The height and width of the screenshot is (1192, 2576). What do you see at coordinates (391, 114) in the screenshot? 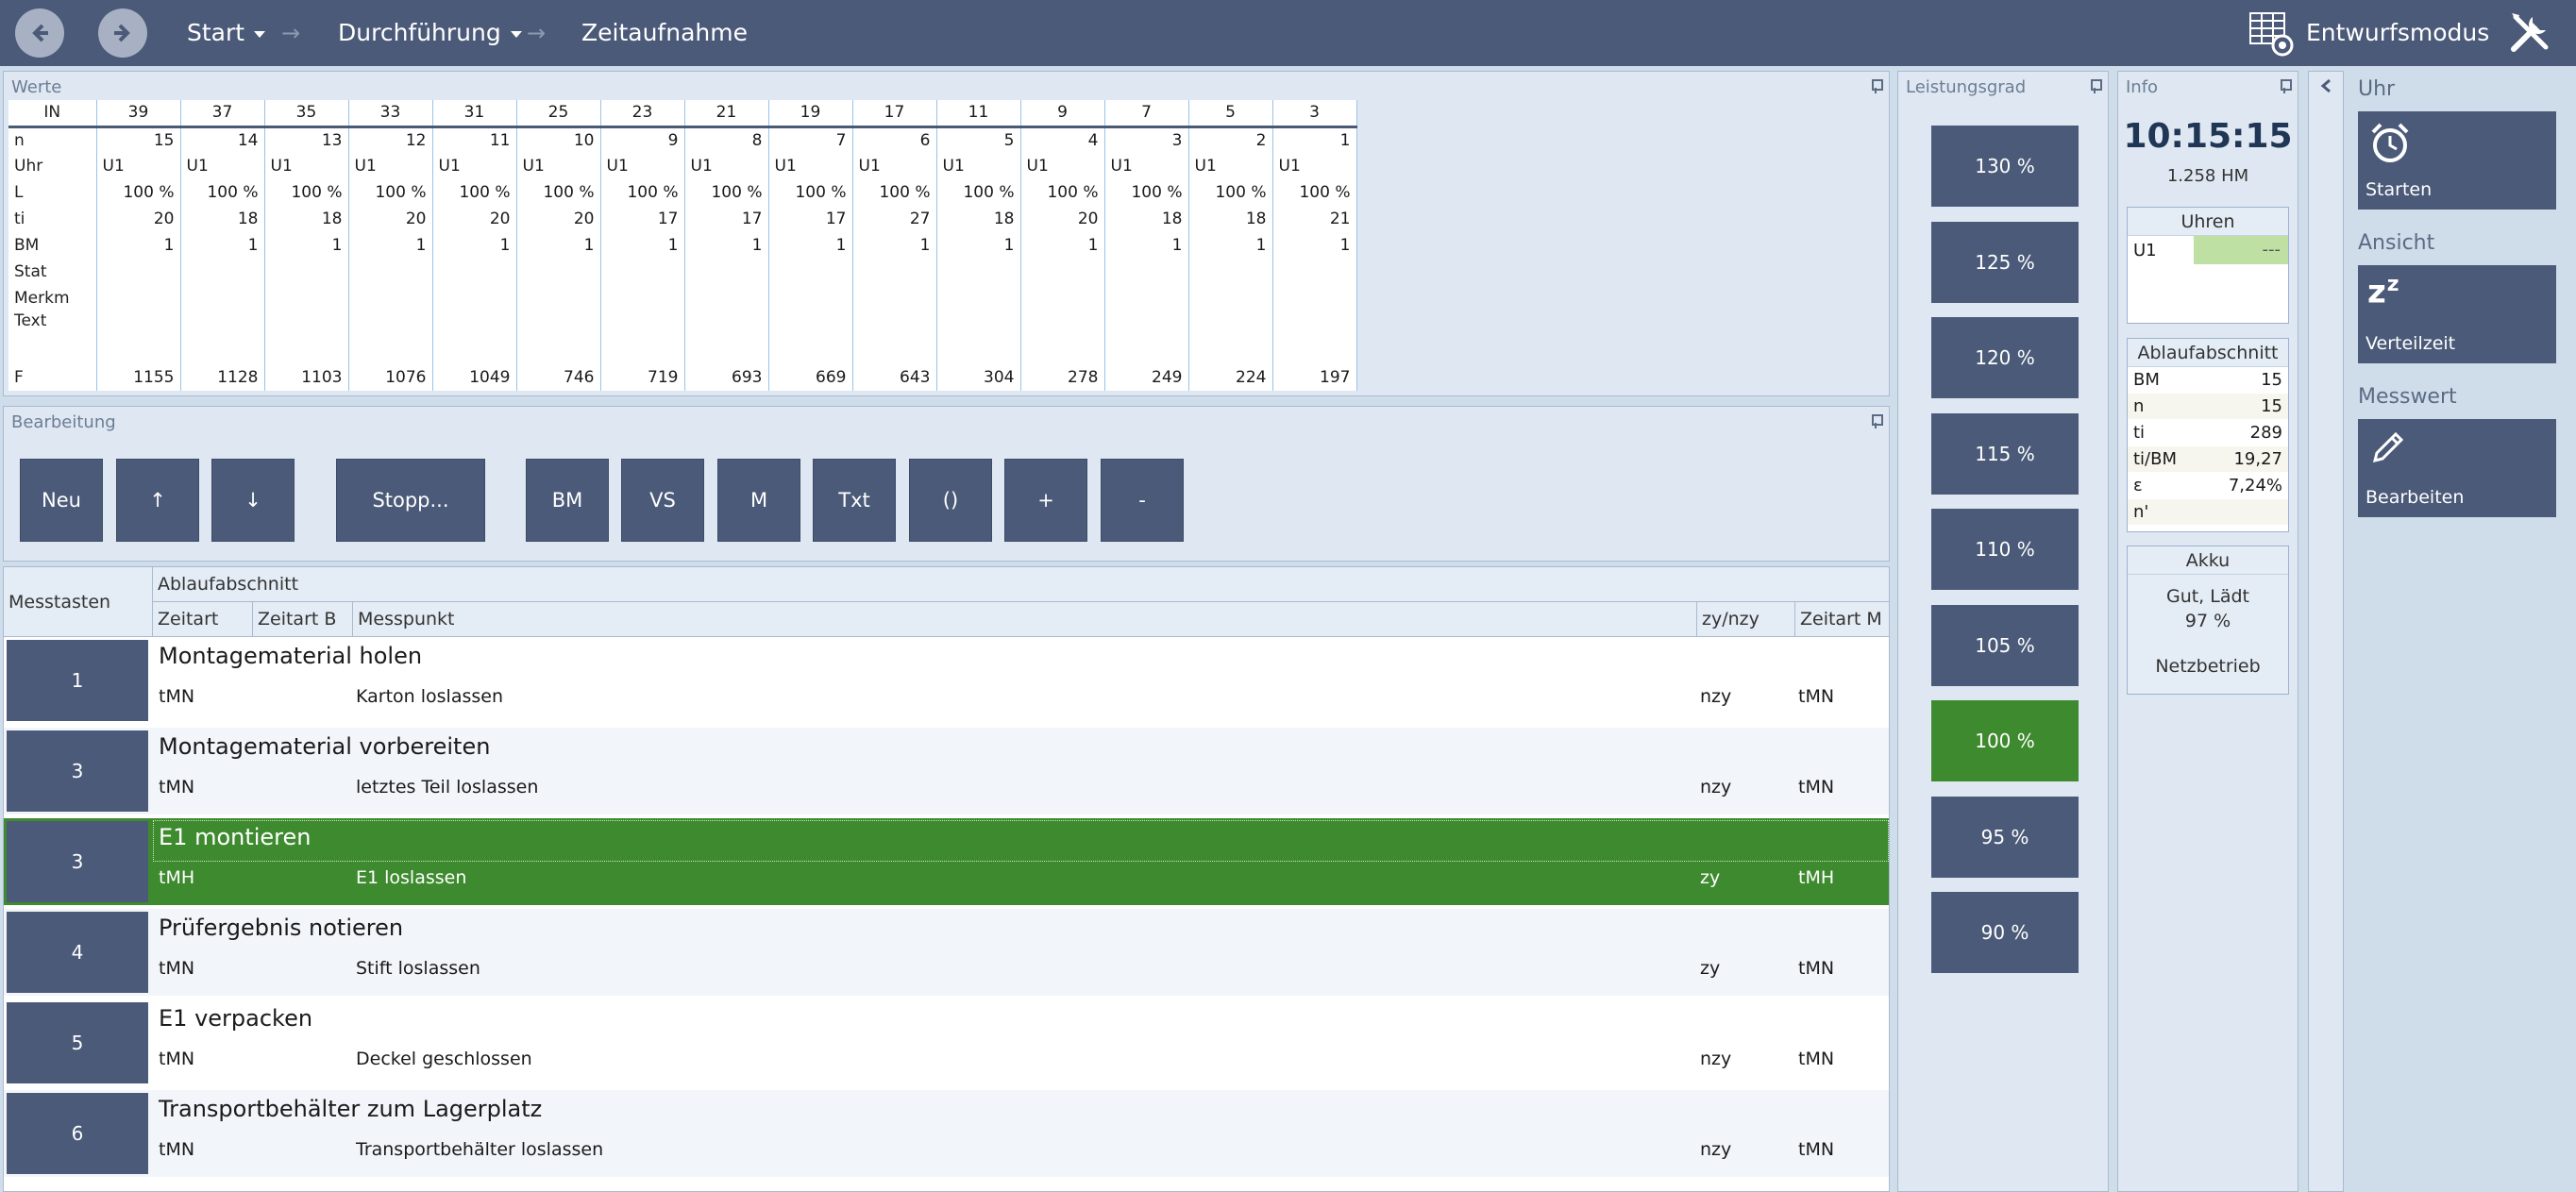
I see `werte-cell: 33` at bounding box center [391, 114].